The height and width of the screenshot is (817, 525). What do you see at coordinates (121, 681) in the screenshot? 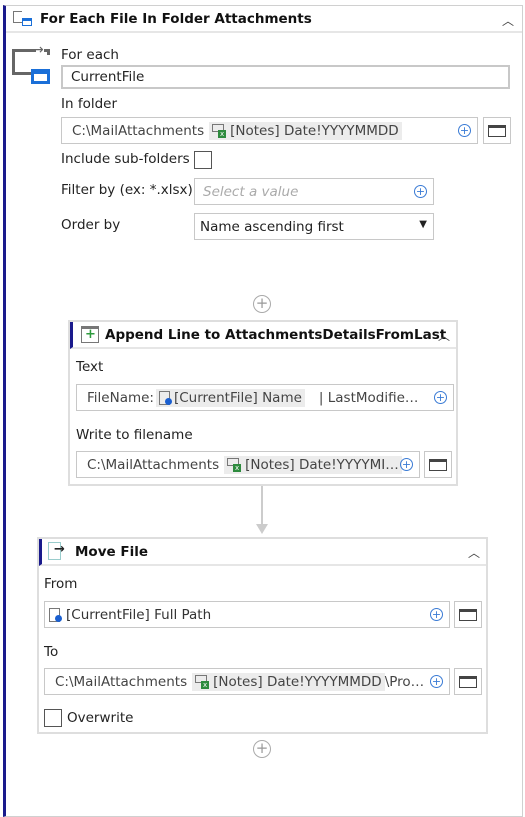
I see `to-prefix: C:\MailAttachments` at bounding box center [121, 681].